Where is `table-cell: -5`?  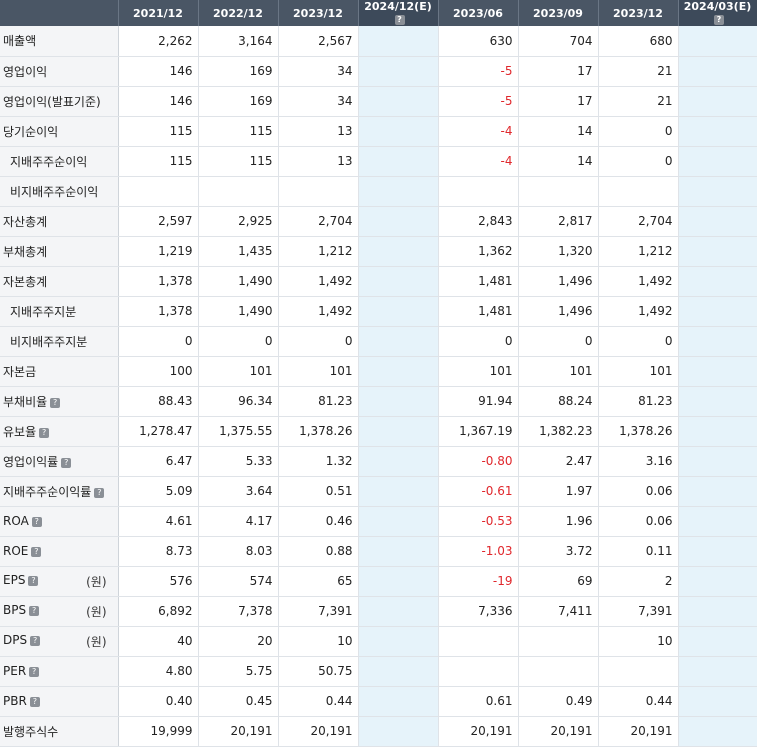 table-cell: -5 is located at coordinates (478, 71).